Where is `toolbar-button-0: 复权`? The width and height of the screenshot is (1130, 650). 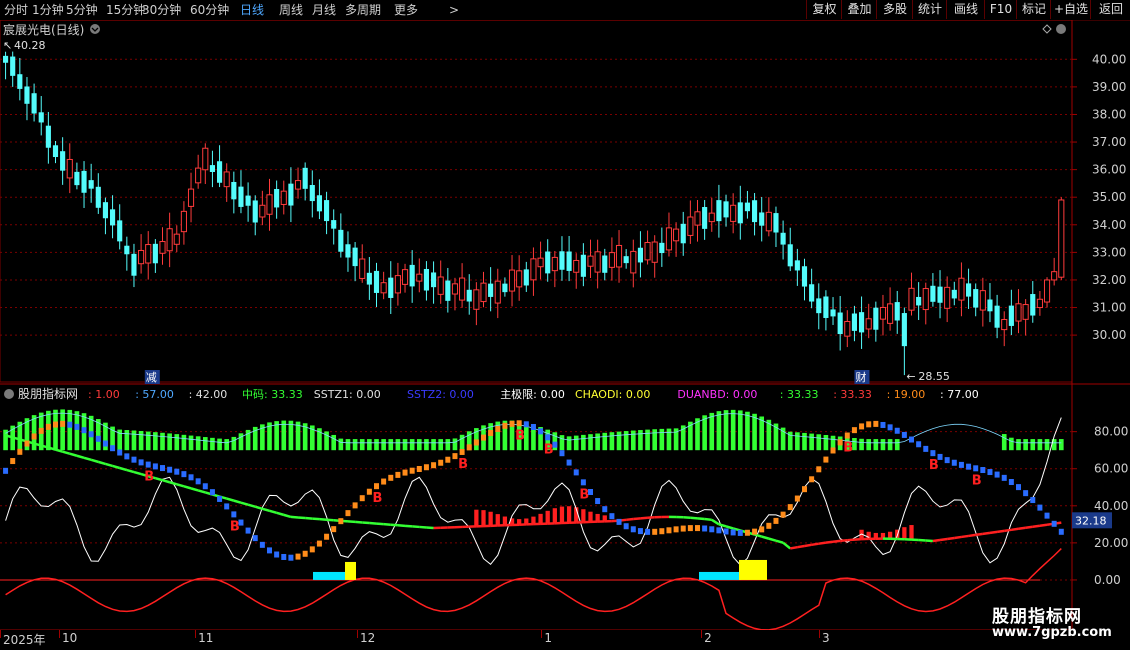
toolbar-button-0: 复权 is located at coordinates (824, 9).